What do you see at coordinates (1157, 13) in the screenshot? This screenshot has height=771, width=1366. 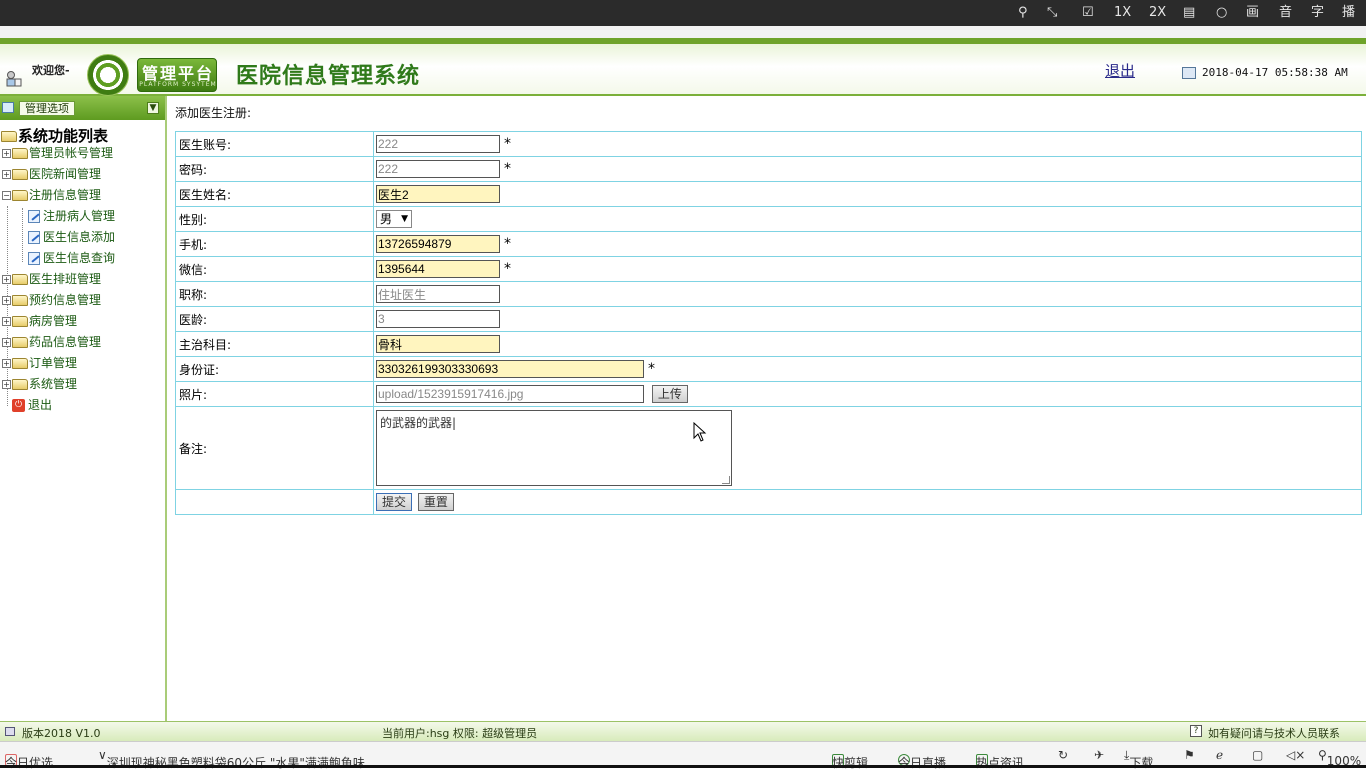 I see `speed-2x-button: 2X` at bounding box center [1157, 13].